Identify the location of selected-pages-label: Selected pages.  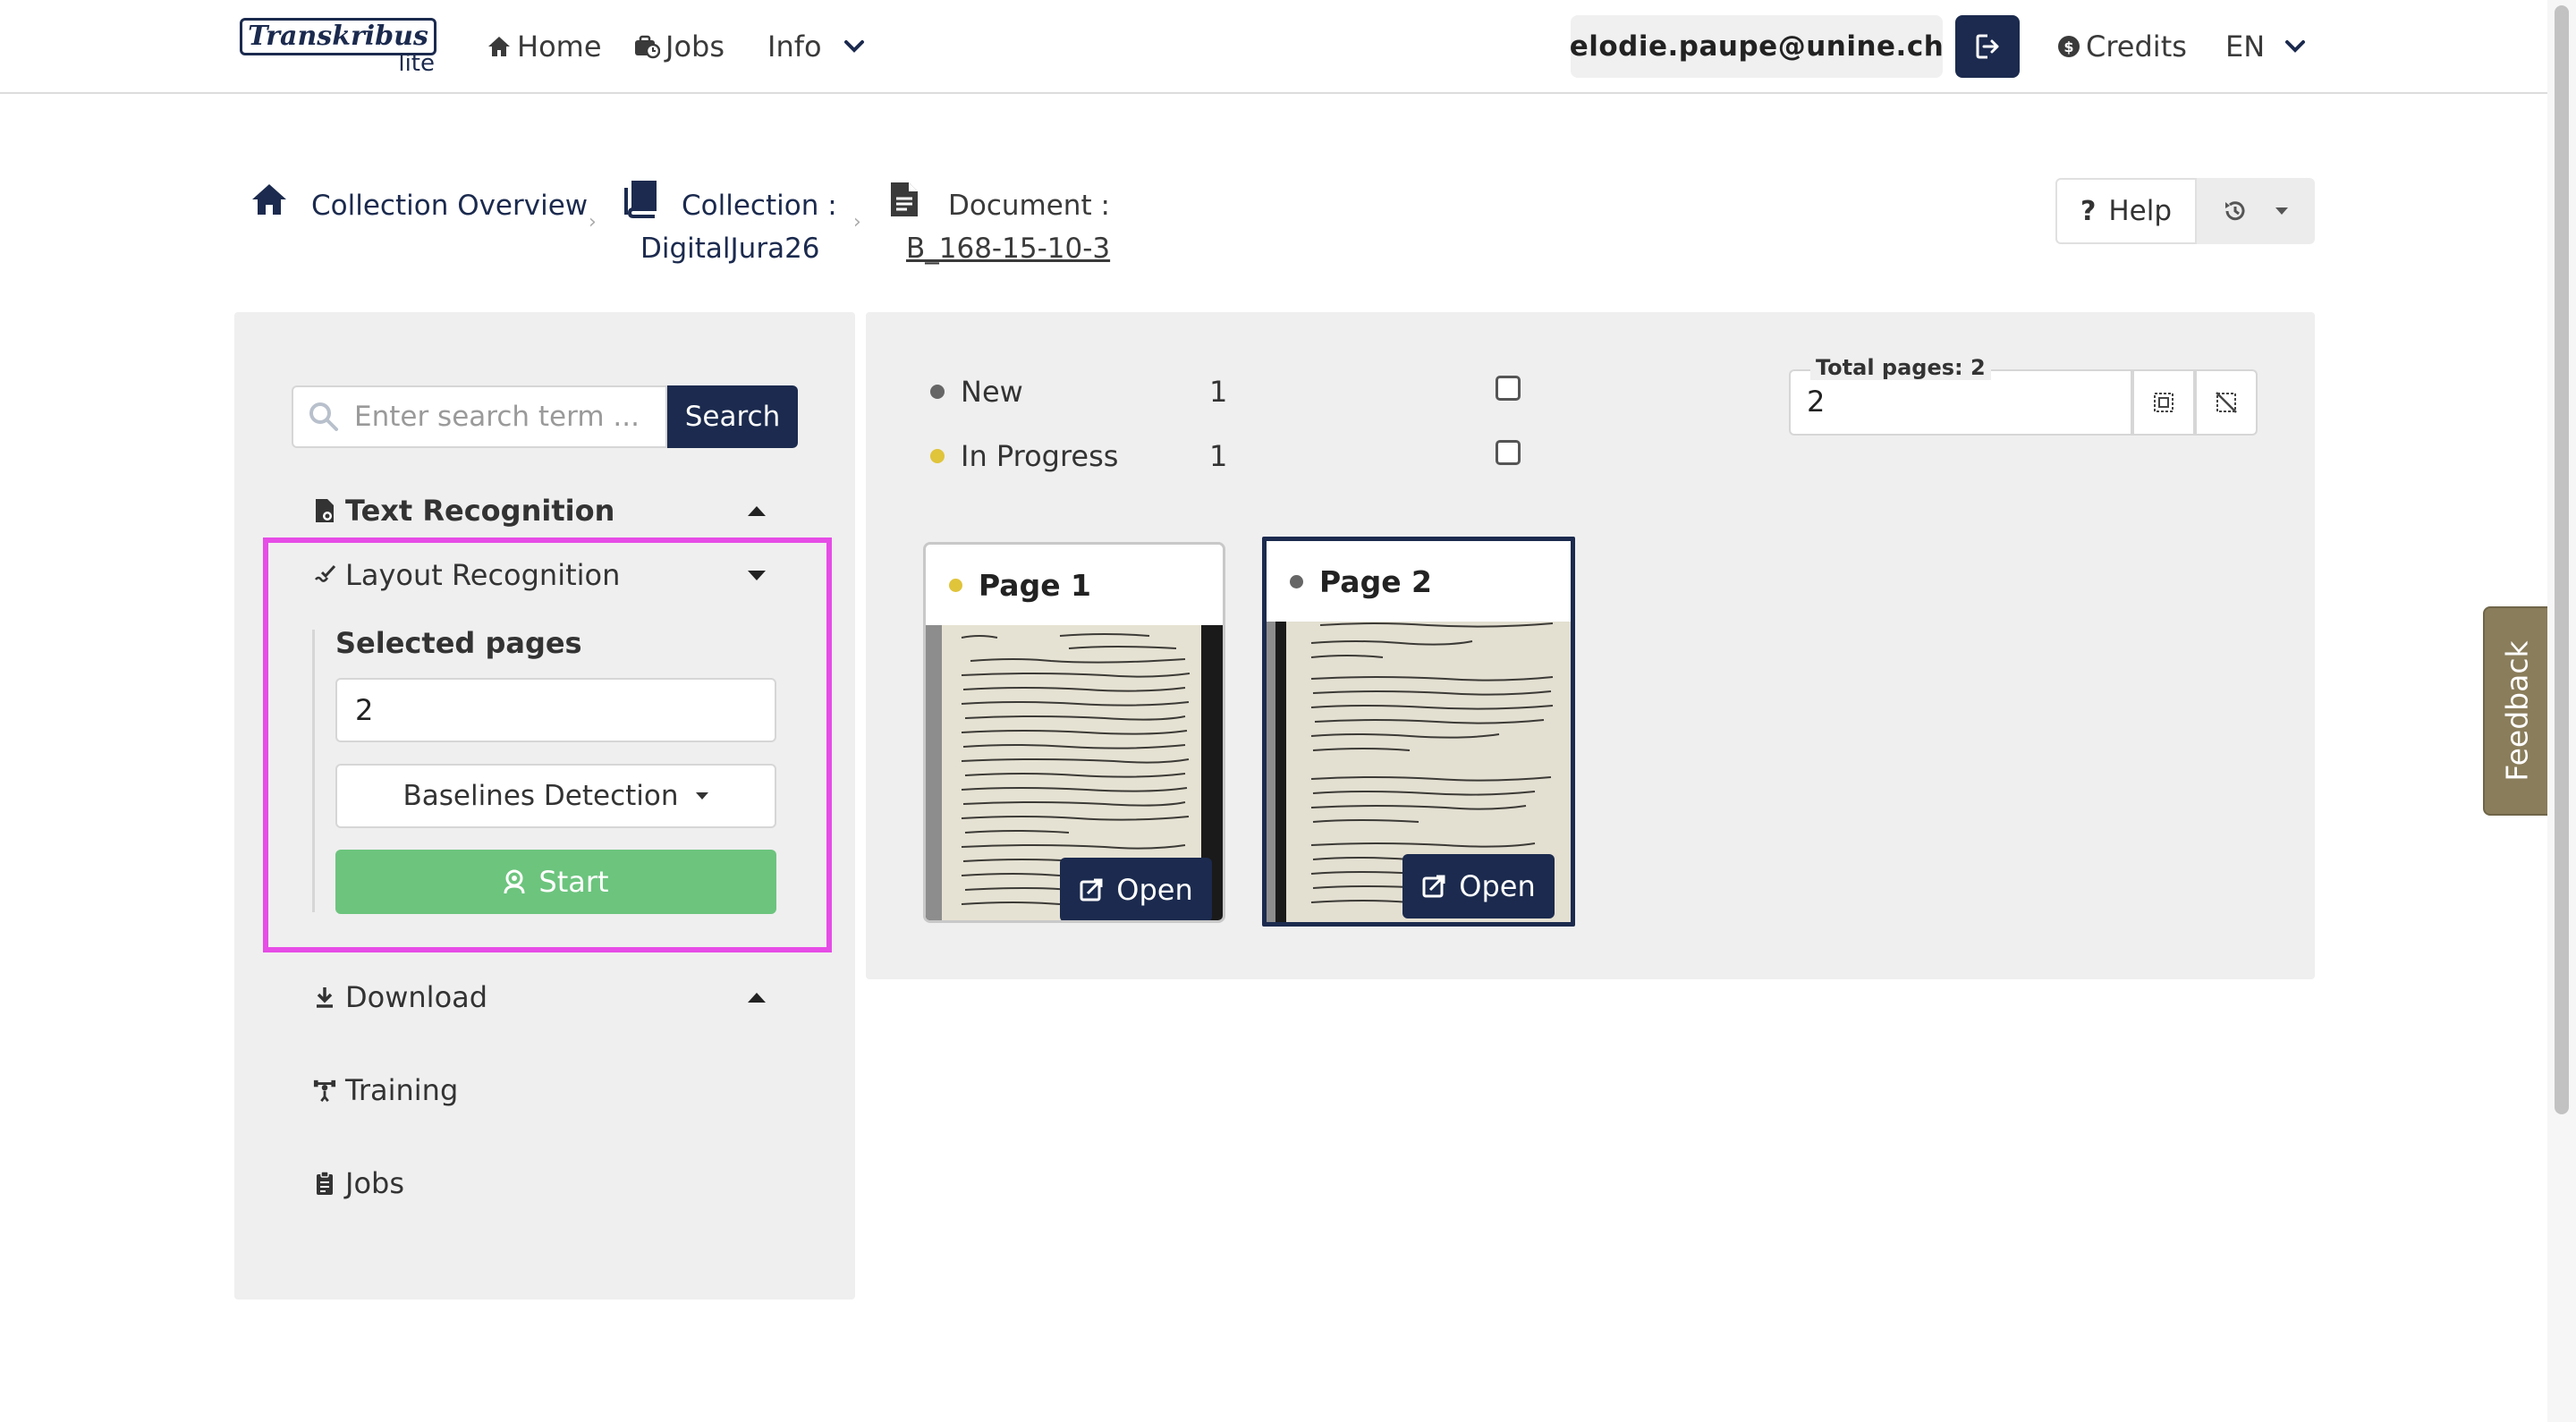
(458, 643).